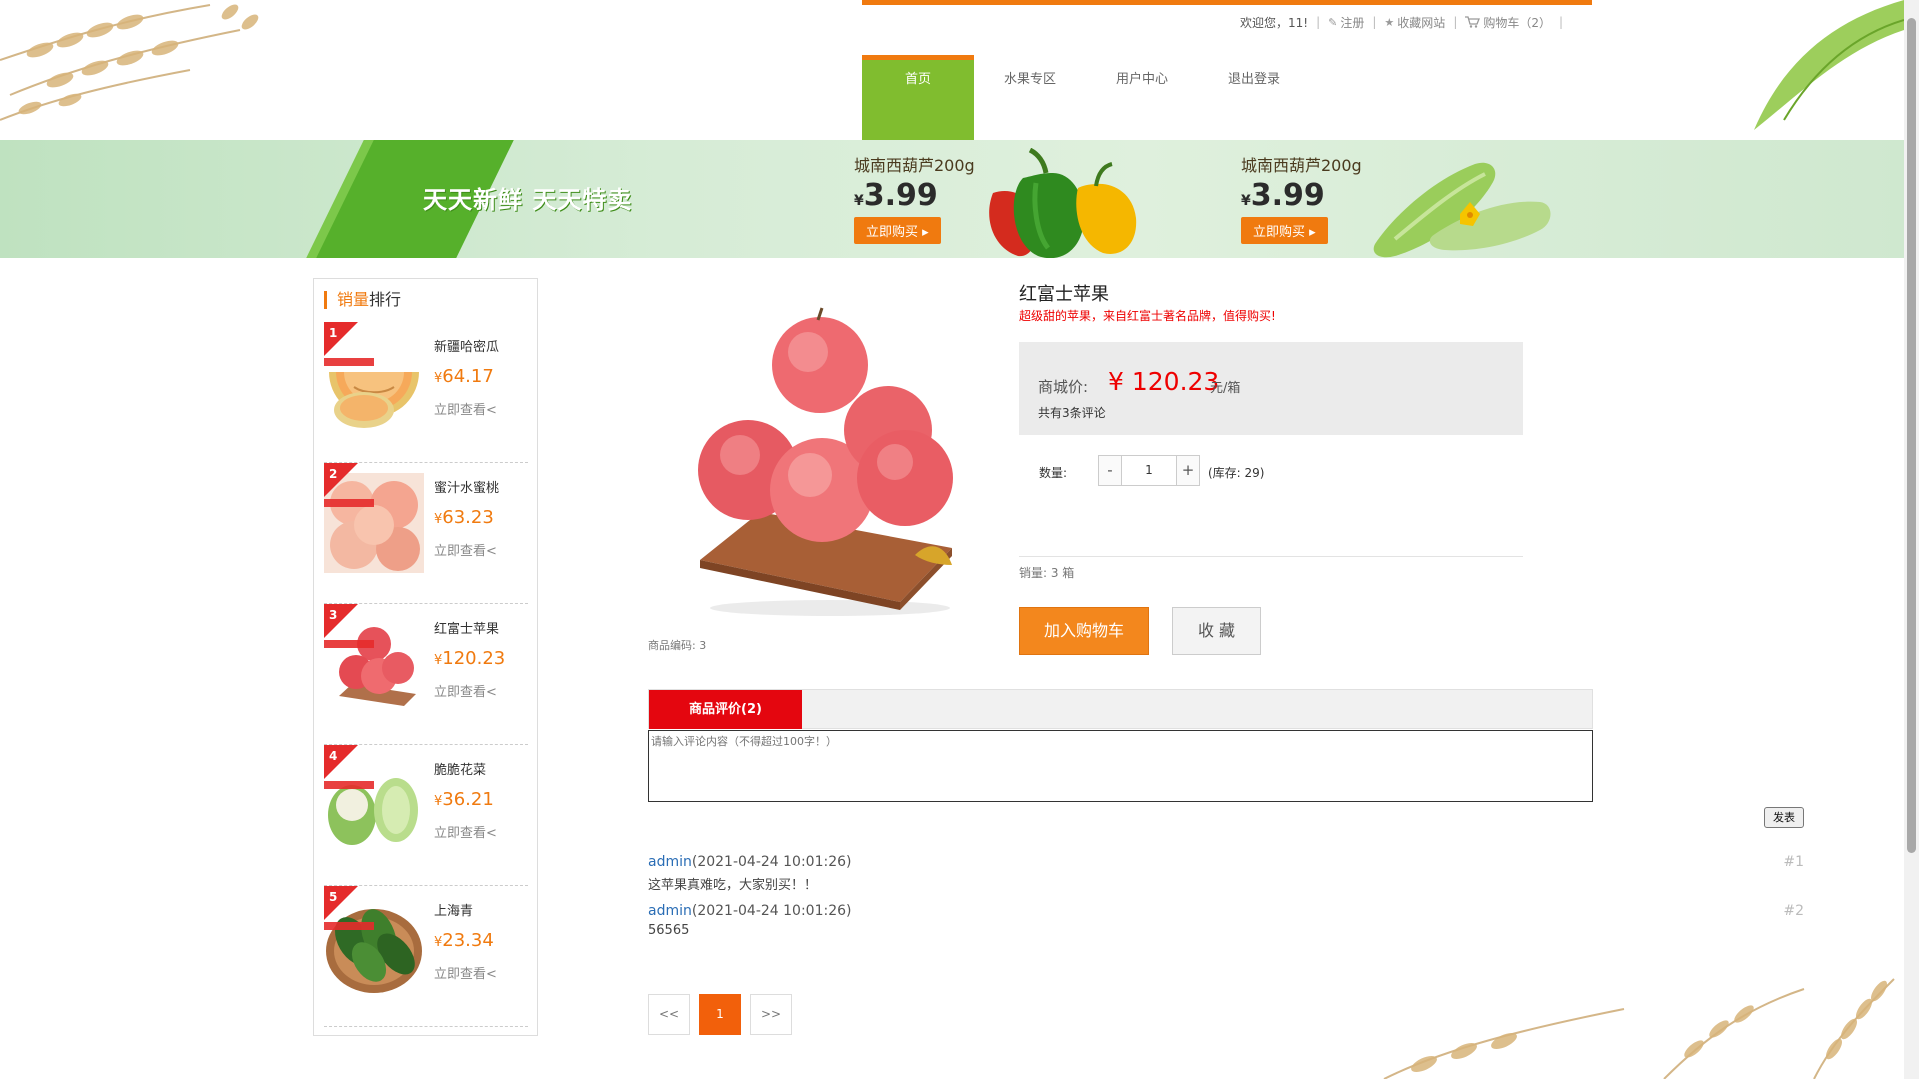 This screenshot has height=1079, width=1919. Describe the element at coordinates (677, 645) in the screenshot. I see `product-code: 商品编码: 3` at that location.